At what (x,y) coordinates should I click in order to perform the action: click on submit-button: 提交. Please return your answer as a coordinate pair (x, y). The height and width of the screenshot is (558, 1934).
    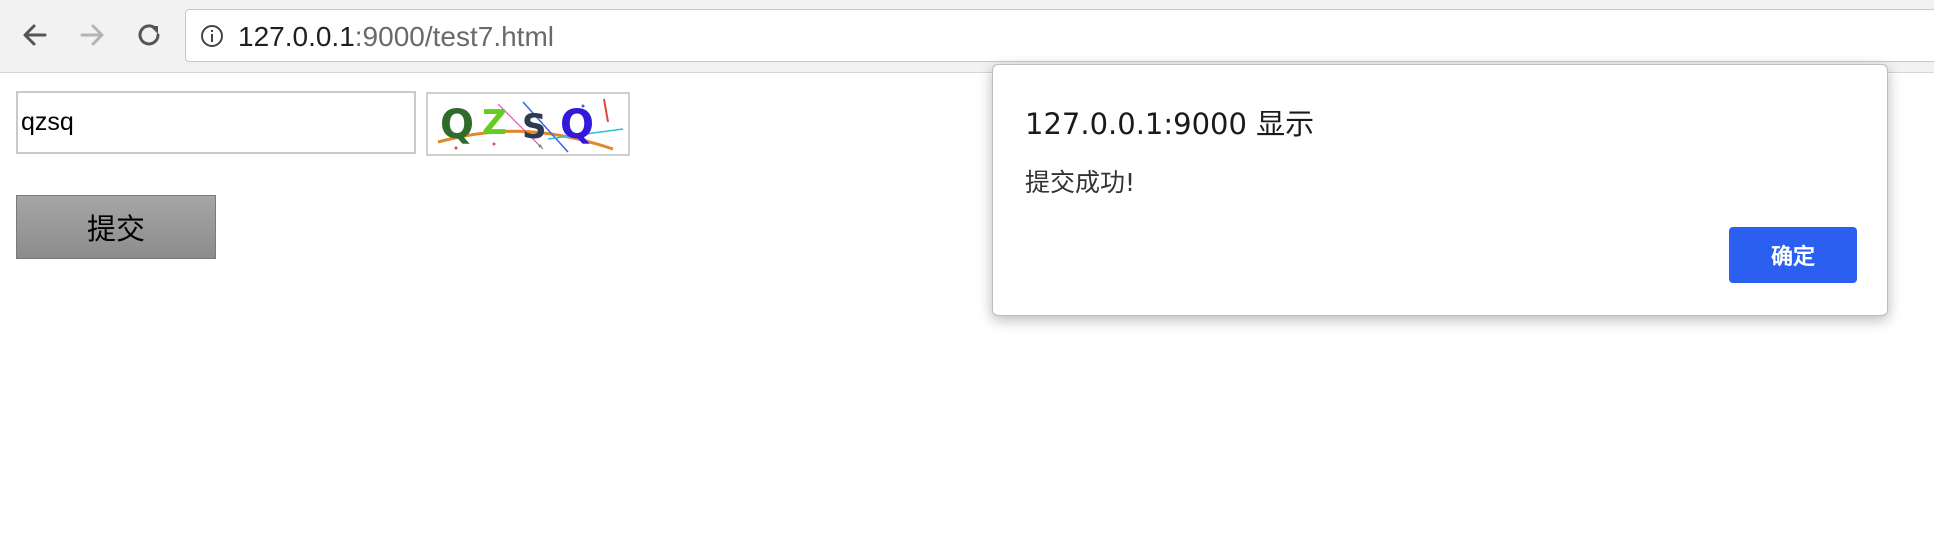
    Looking at the image, I should click on (116, 227).